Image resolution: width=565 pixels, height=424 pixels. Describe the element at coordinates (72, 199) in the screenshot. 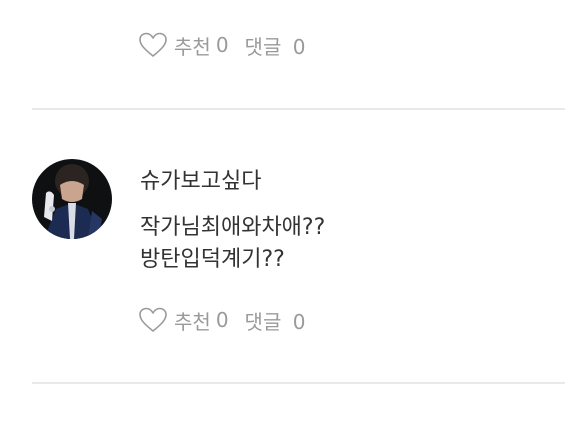

I see `avatar` at that location.